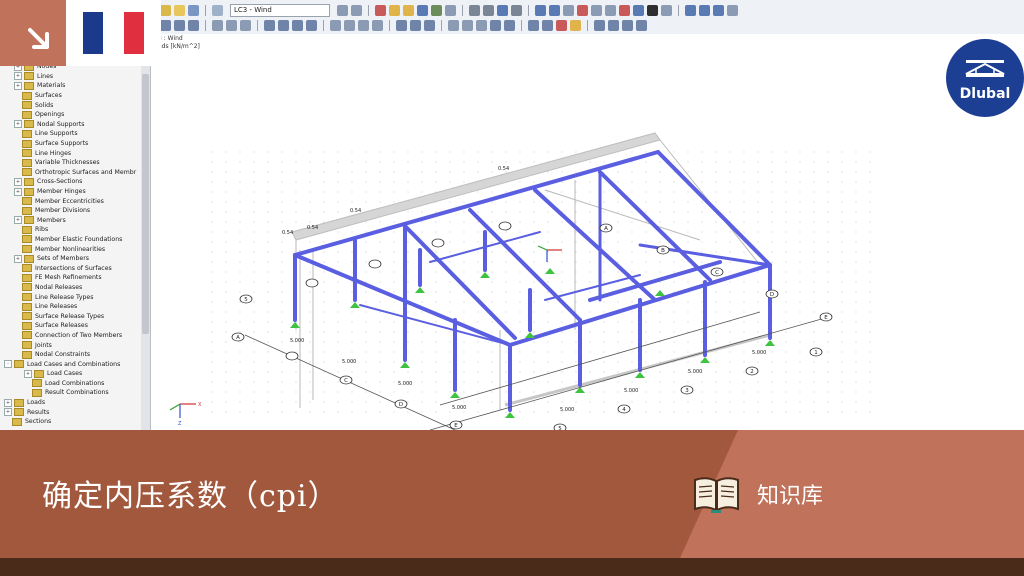 This screenshot has height=576, width=1024. Describe the element at coordinates (145, 204) in the screenshot. I see `navigator-scrollbar-thumb` at that location.